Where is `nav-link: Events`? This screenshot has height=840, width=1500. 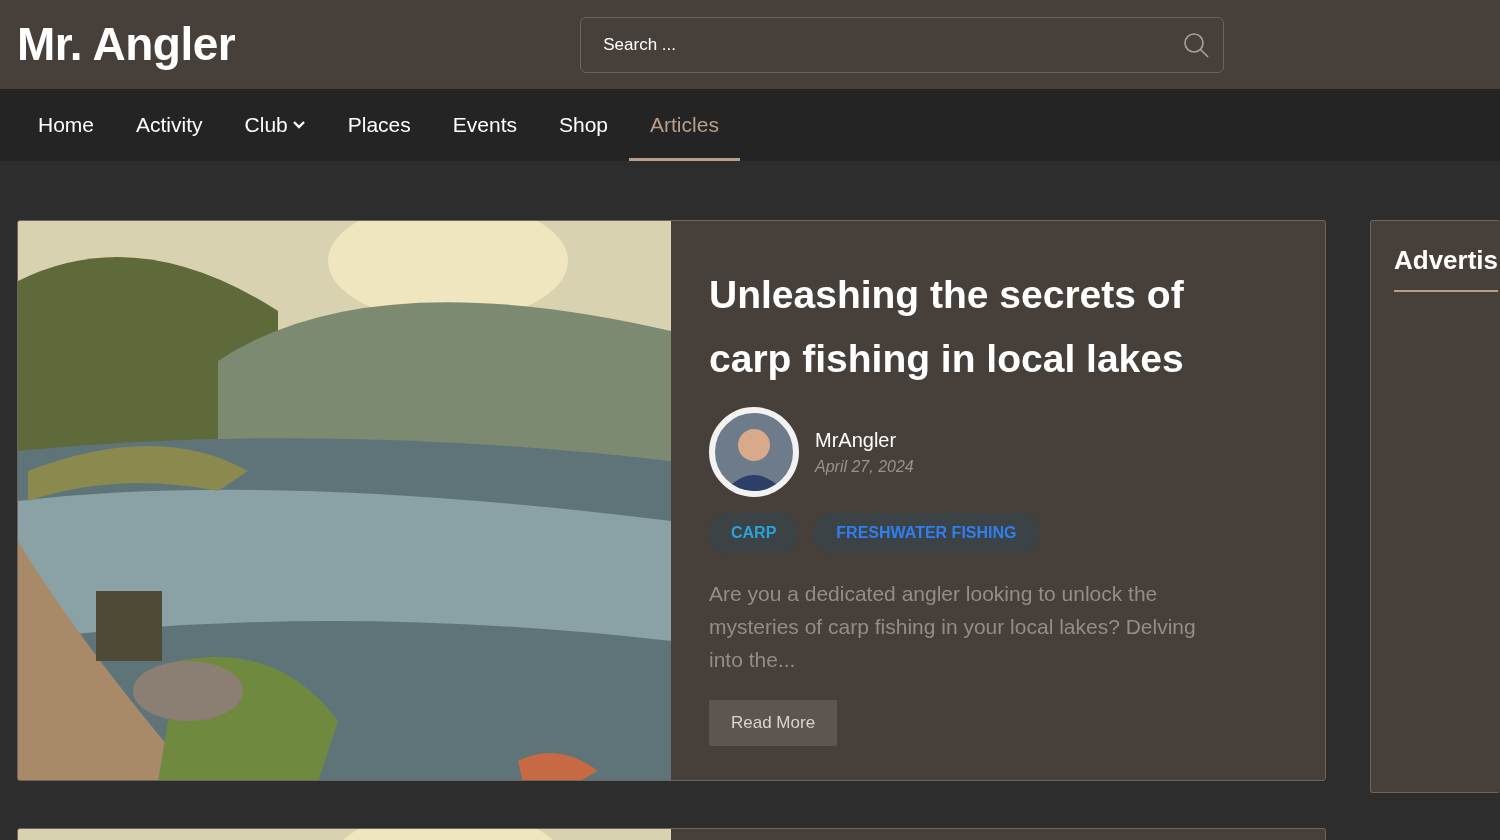
nav-link: Events is located at coordinates (484, 125).